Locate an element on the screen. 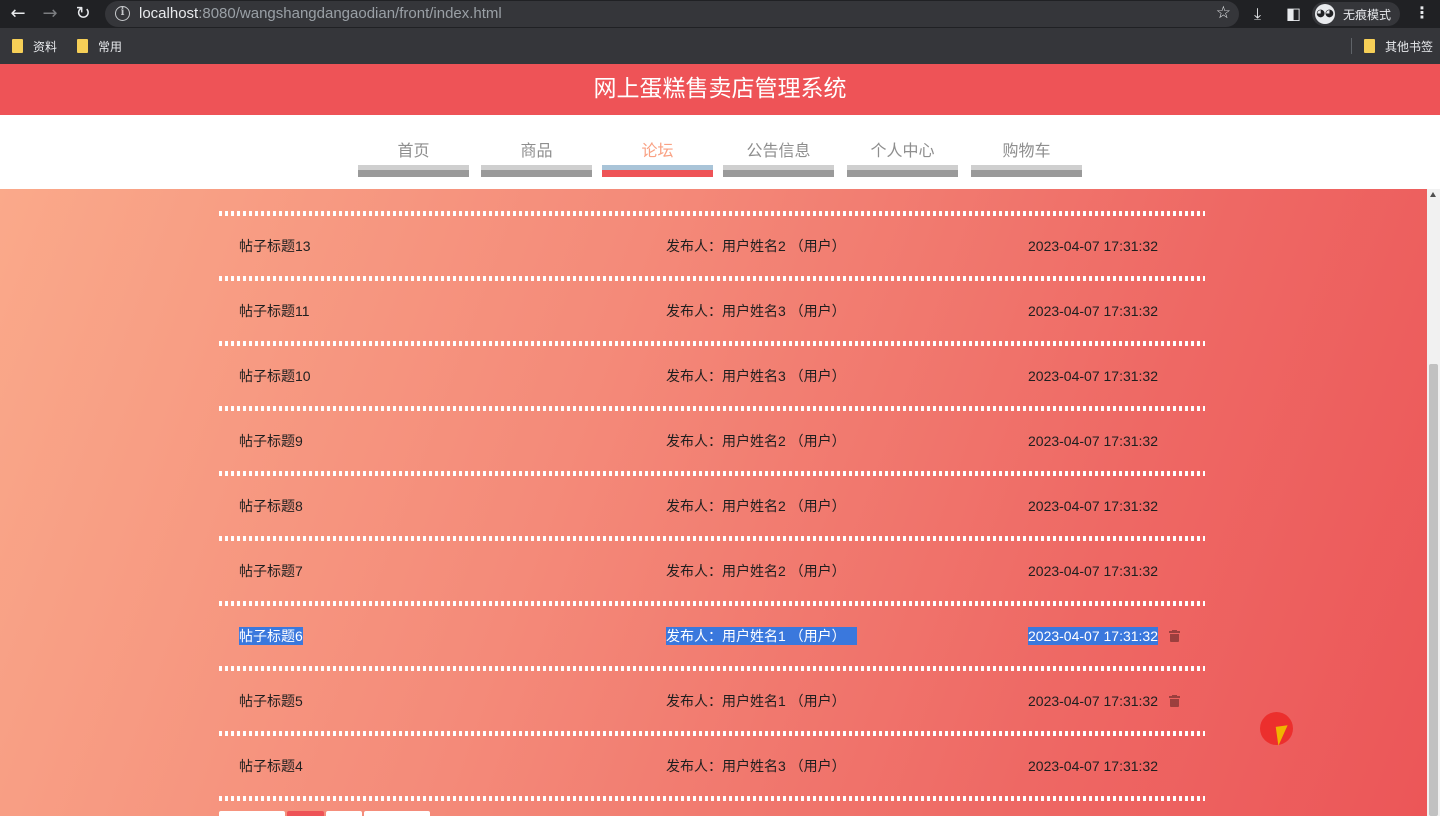 The height and width of the screenshot is (816, 1440). download-icon: ⤓ is located at coordinates (1257, 14).